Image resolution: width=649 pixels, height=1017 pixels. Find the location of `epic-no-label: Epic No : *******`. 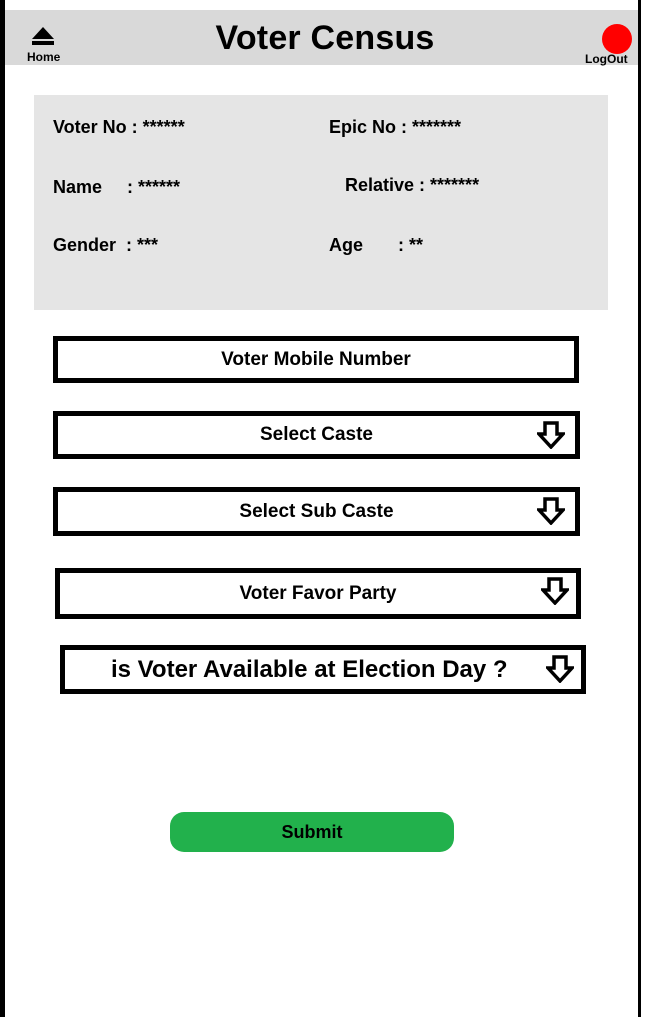

epic-no-label: Epic No : ******* is located at coordinates (395, 127).